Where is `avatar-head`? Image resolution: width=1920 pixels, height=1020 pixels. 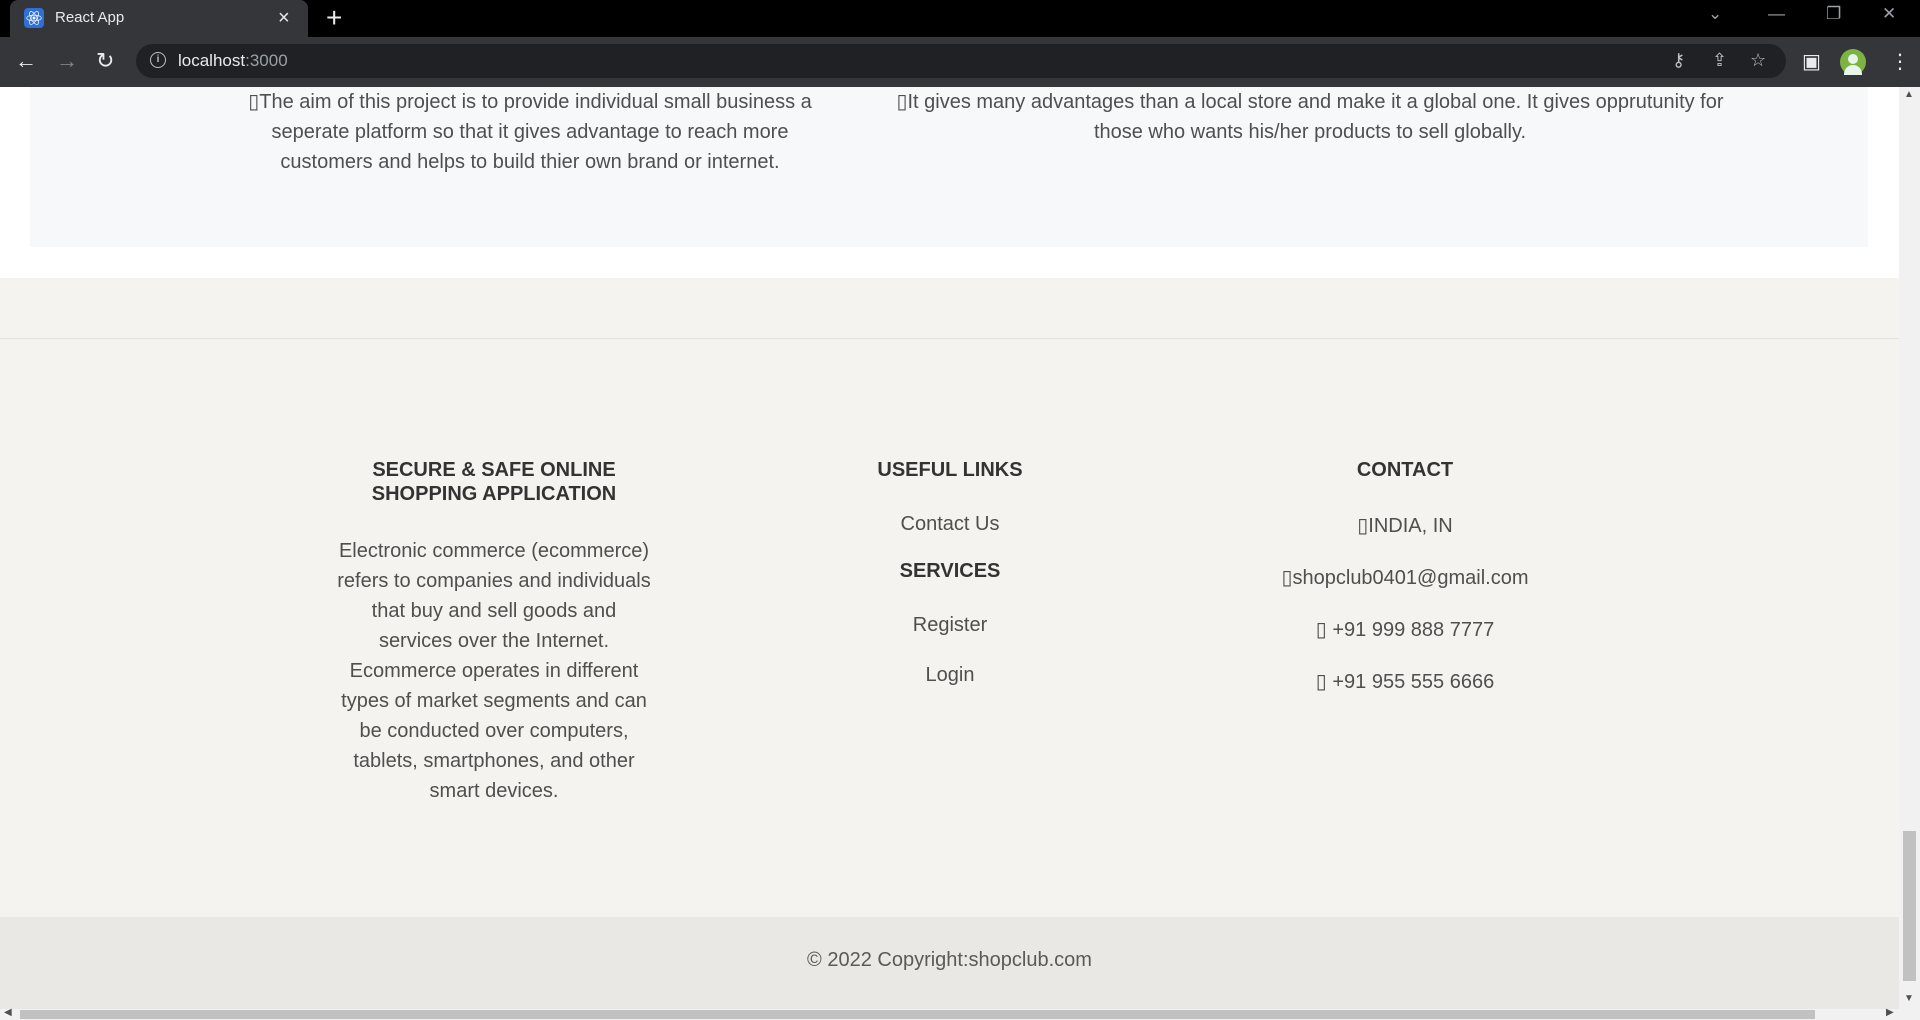
avatar-head is located at coordinates (1853, 59).